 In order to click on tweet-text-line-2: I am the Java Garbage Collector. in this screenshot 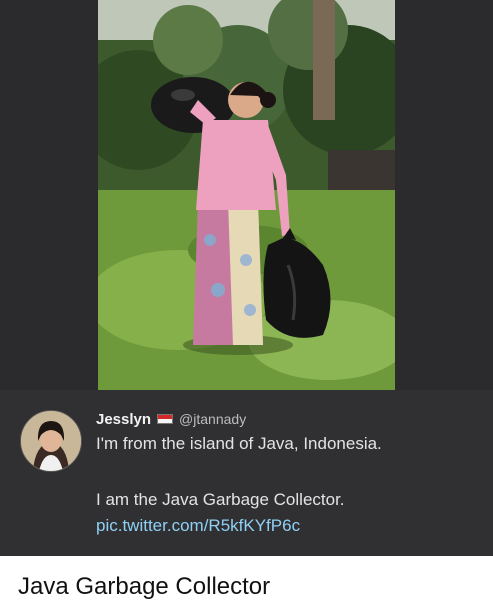, I will do `click(220, 499)`.